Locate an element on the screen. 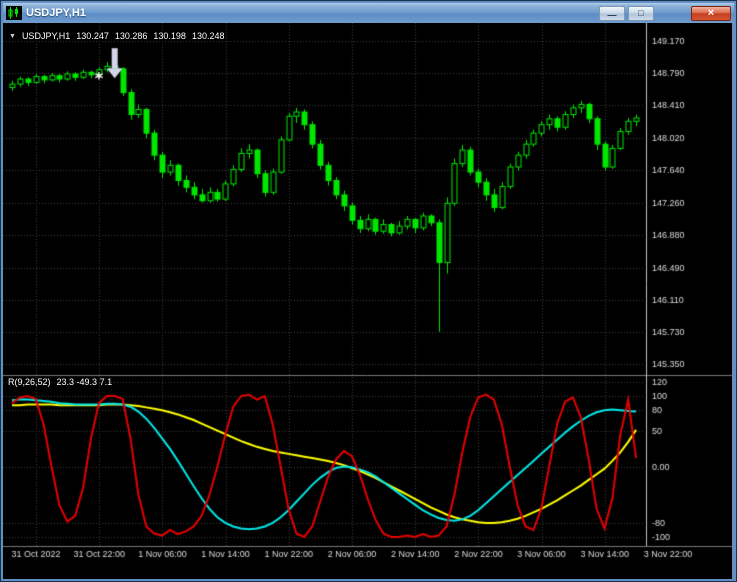 The width and height of the screenshot is (737, 582). indicator-label: R(9,26,52) 23.3 -49.3 7.1 is located at coordinates (60, 382).